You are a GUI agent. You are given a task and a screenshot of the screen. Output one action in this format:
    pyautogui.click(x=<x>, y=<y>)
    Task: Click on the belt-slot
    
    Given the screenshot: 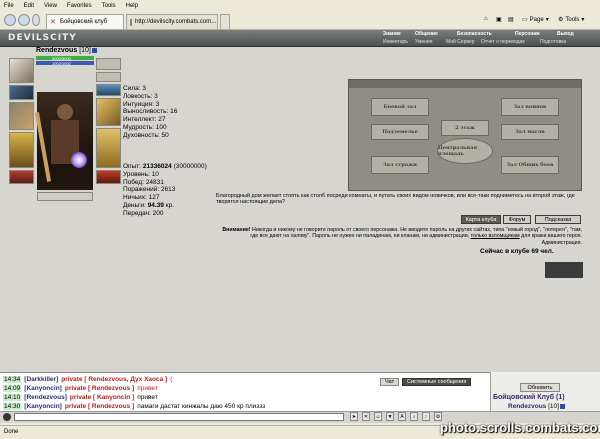 What is the action you would take?
    pyautogui.click(x=21, y=177)
    